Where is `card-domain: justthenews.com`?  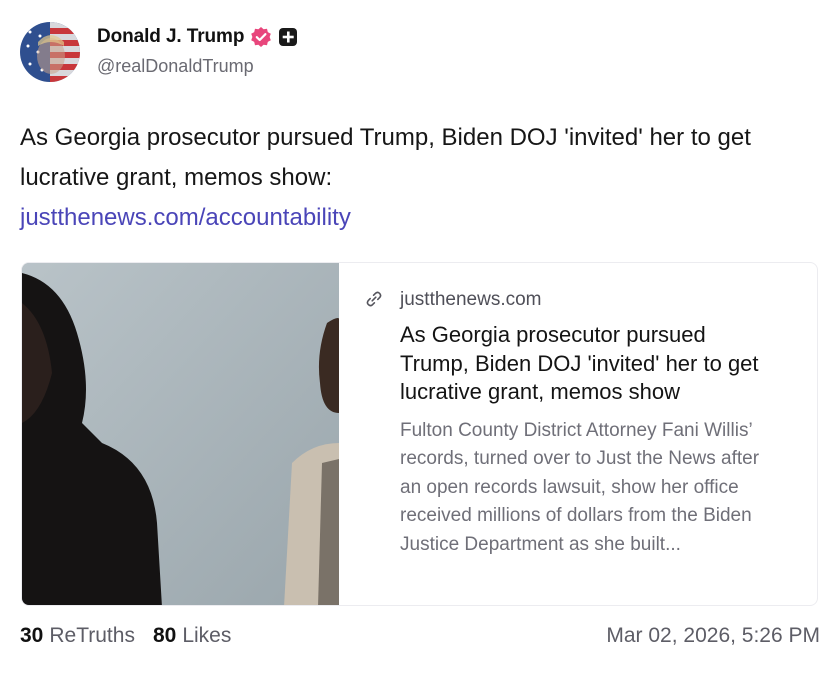
card-domain: justthenews.com is located at coordinates (471, 299).